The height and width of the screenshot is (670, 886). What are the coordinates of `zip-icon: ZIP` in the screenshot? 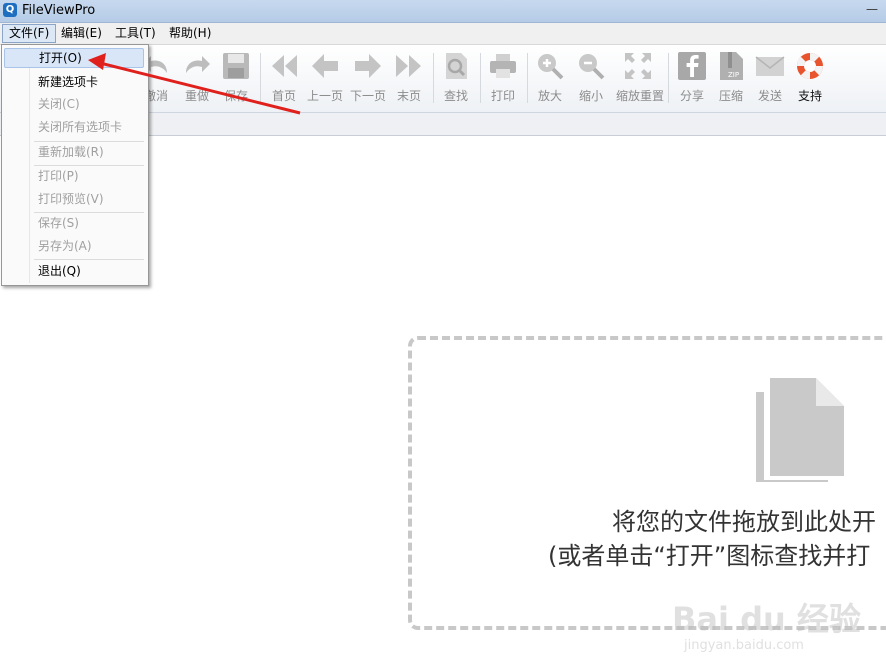 It's located at (731, 66).